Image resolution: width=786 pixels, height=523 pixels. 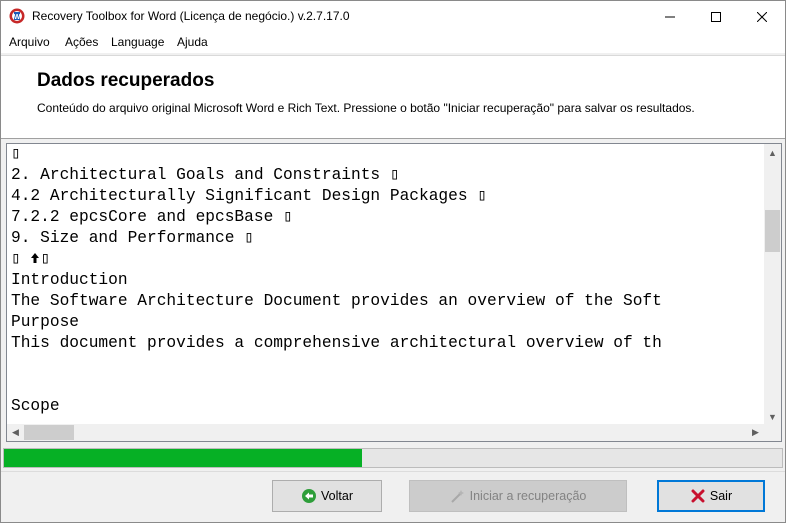 I want to click on maximize-button, so click(x=716, y=16).